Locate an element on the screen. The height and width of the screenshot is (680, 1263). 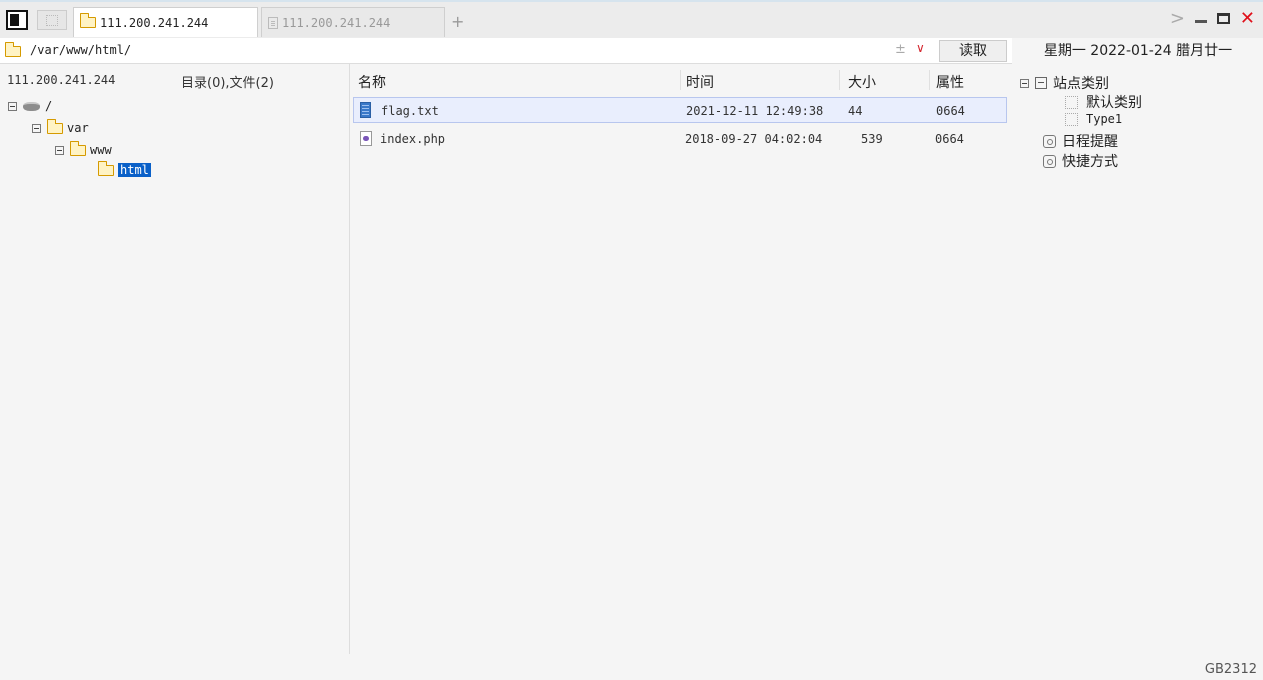
tree-node-root: / is located at coordinates (30, 106).